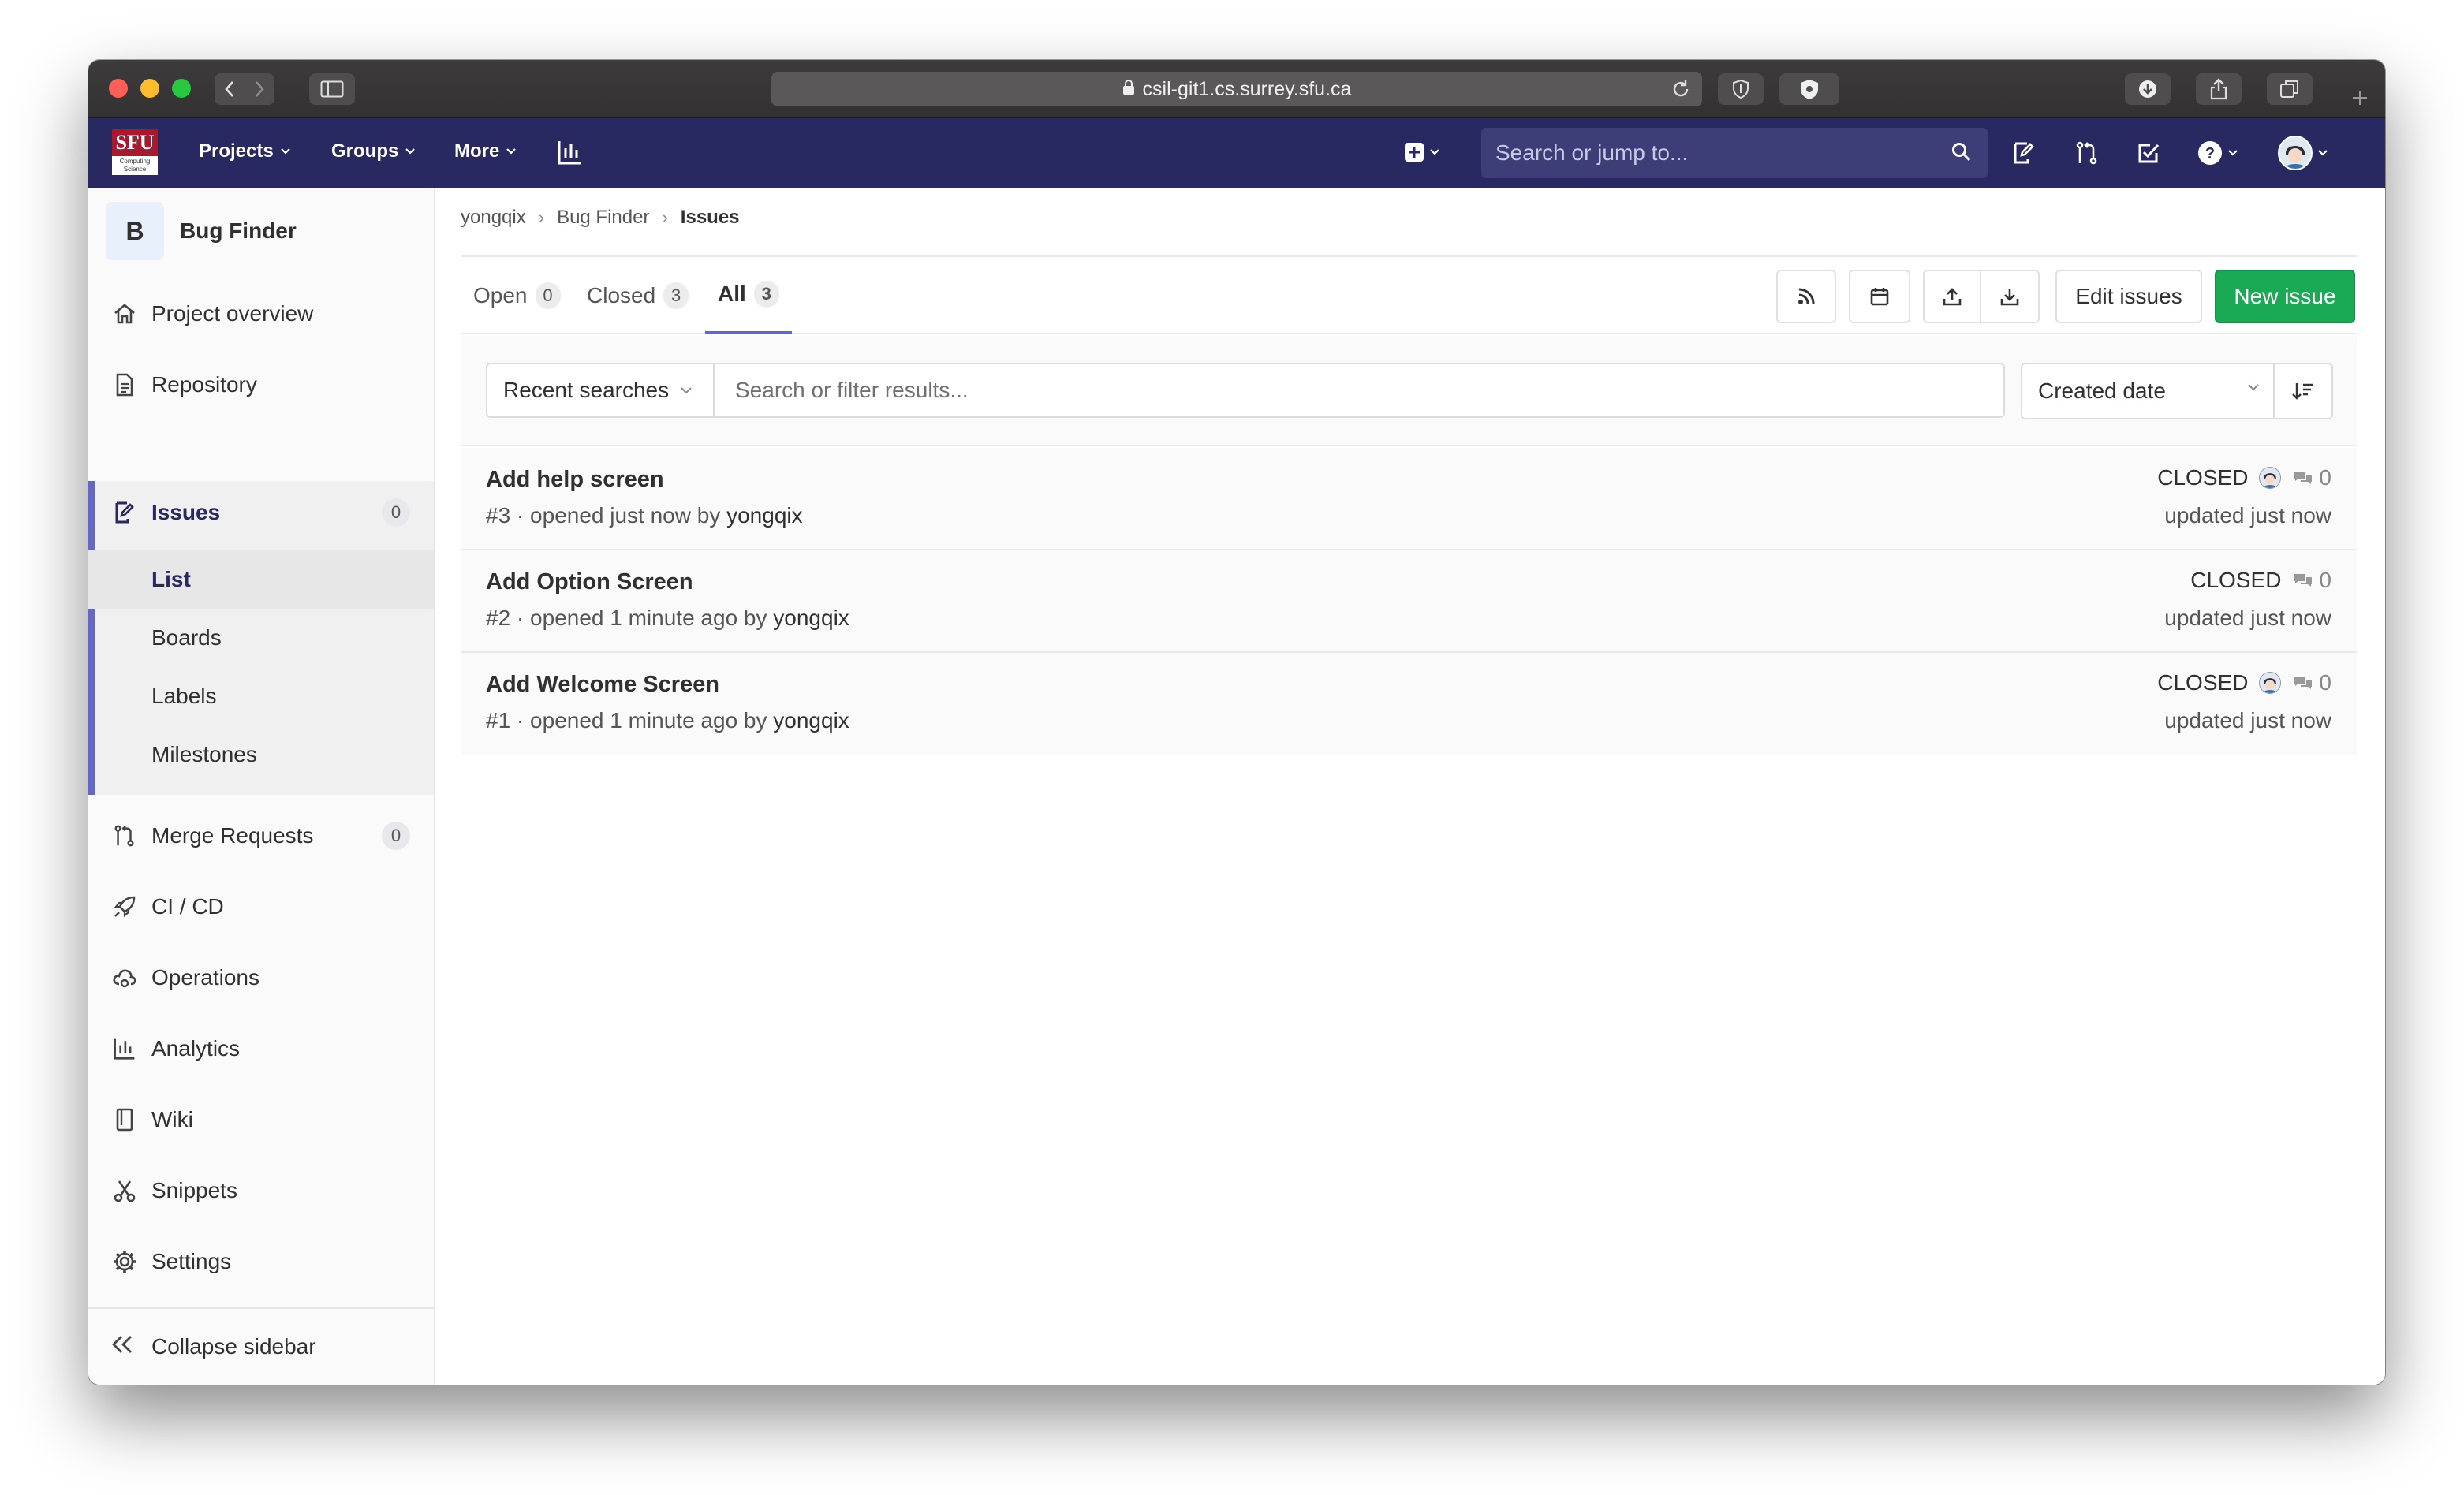  What do you see at coordinates (261, 1119) in the screenshot?
I see `sidebar-item-wiki: Wiki` at bounding box center [261, 1119].